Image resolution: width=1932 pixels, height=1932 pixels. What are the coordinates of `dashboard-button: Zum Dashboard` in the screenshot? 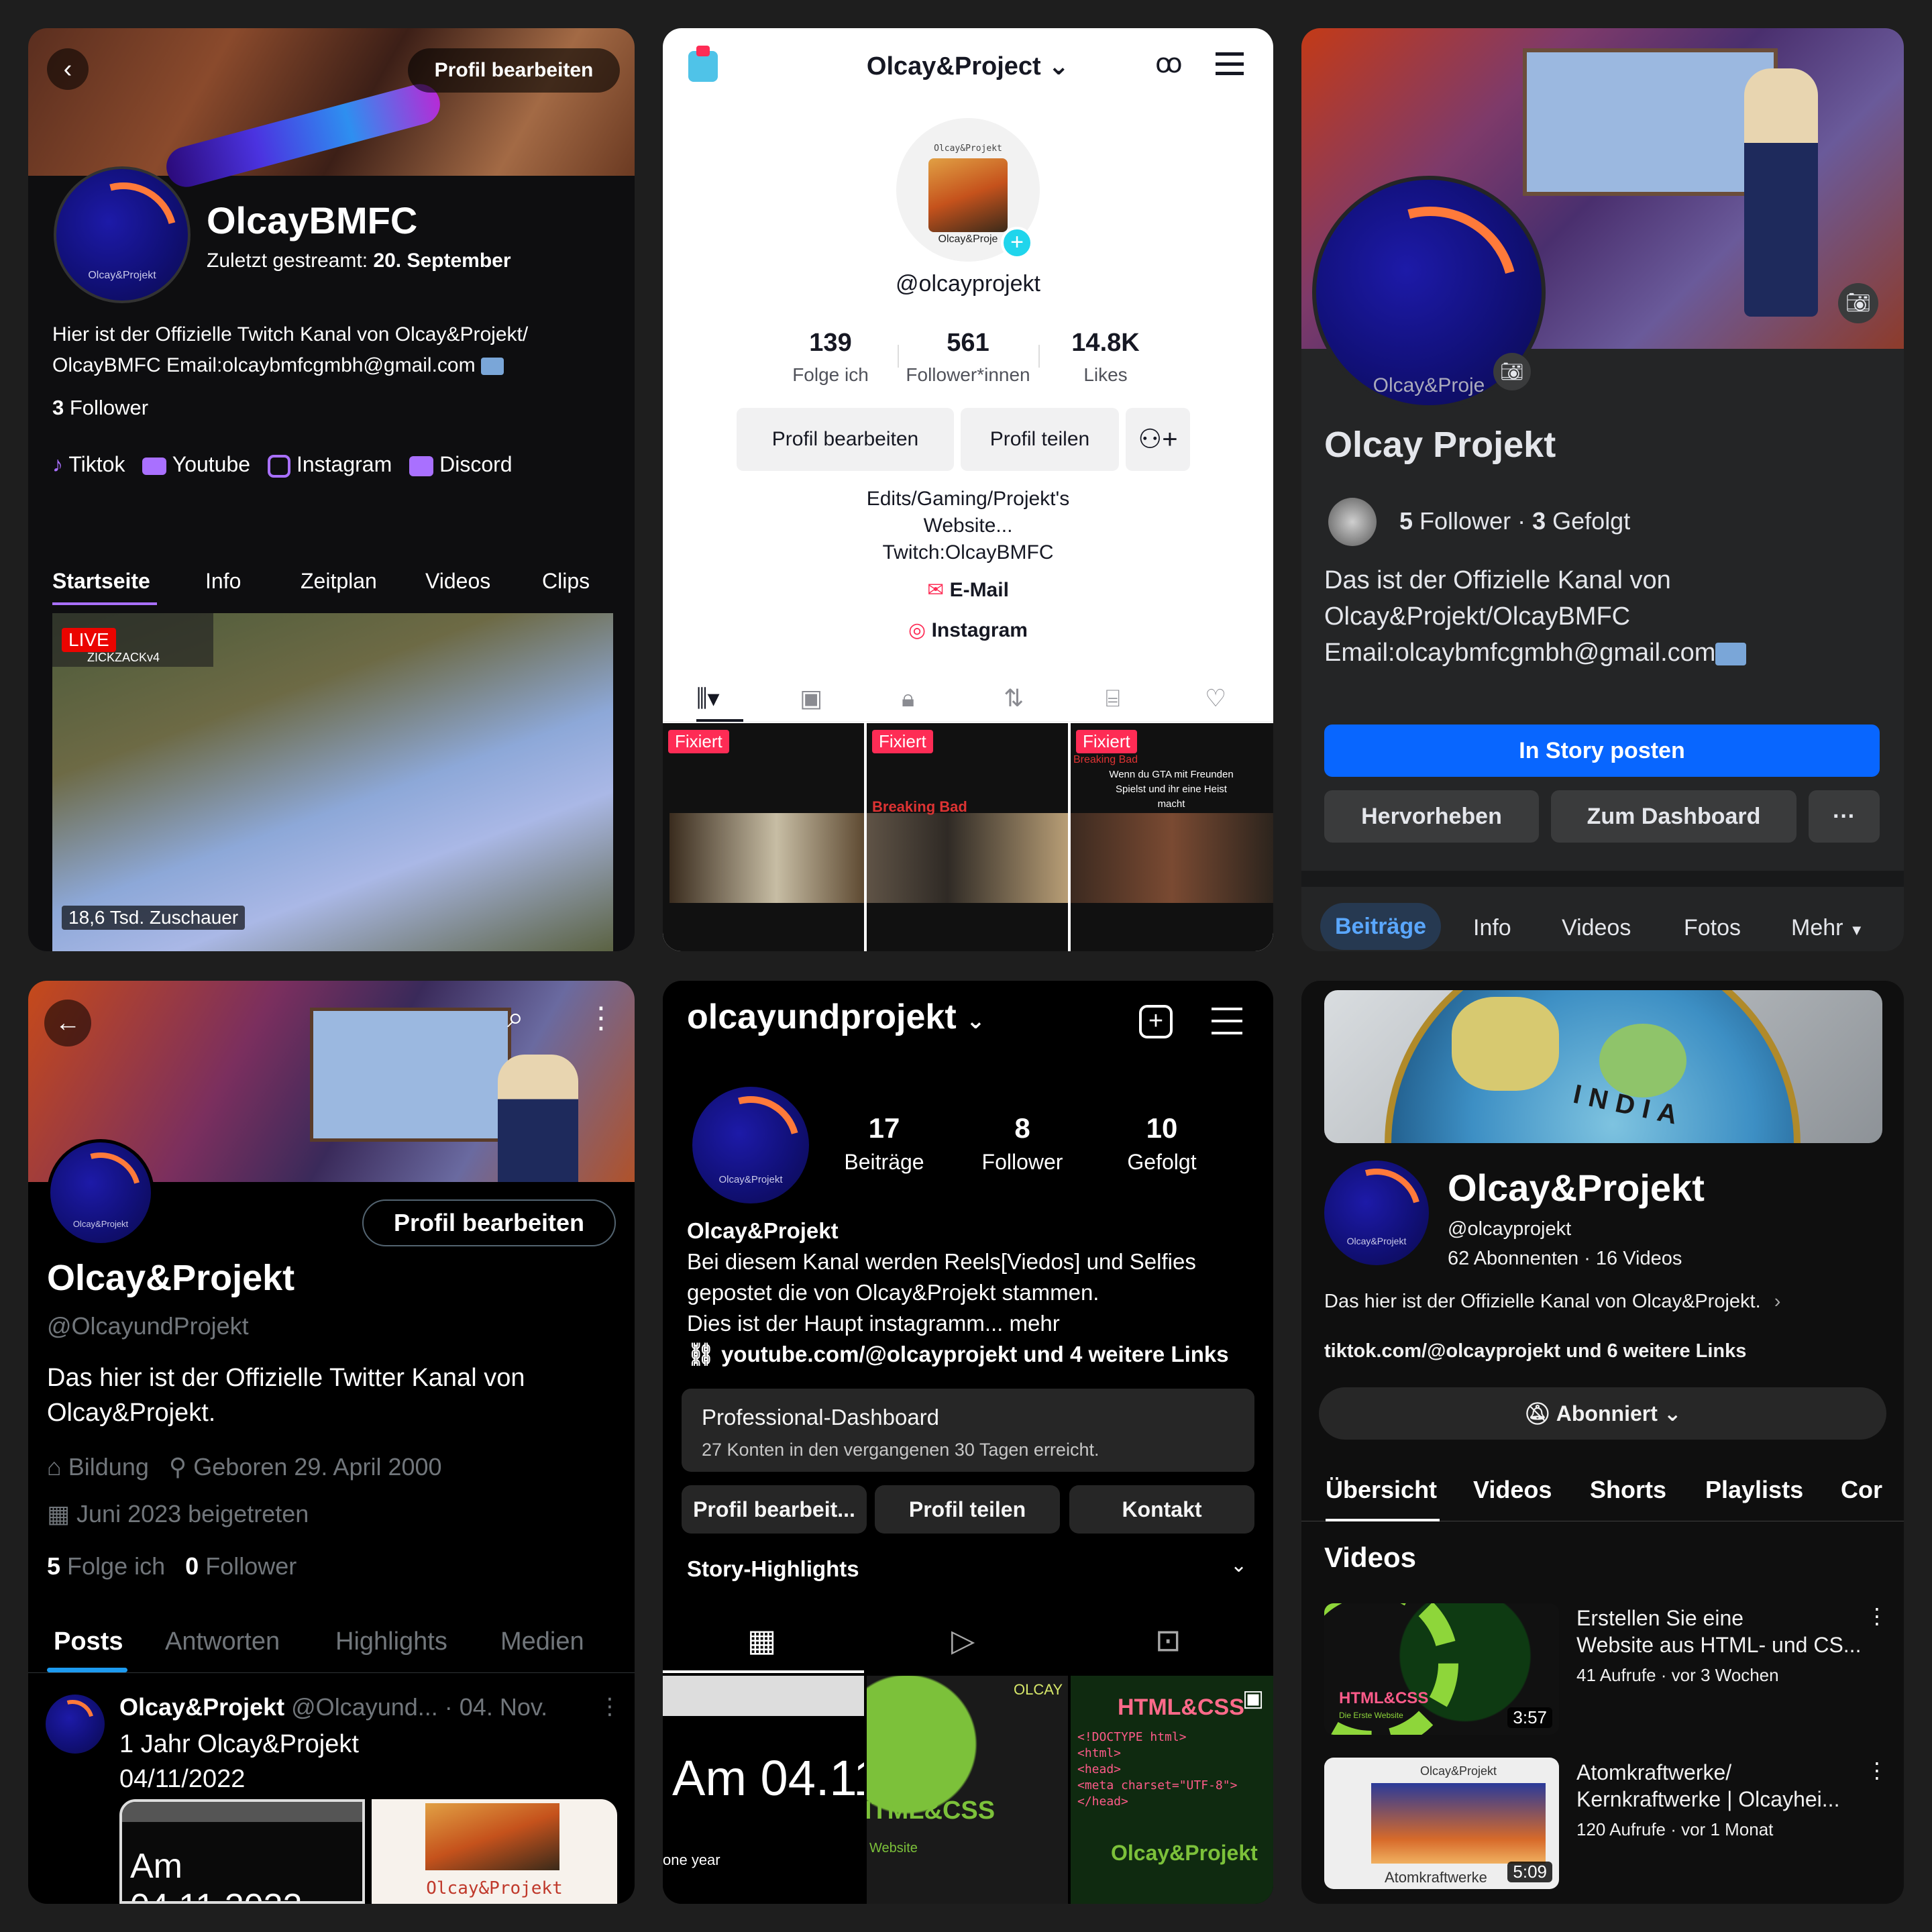 It's located at (1673, 816).